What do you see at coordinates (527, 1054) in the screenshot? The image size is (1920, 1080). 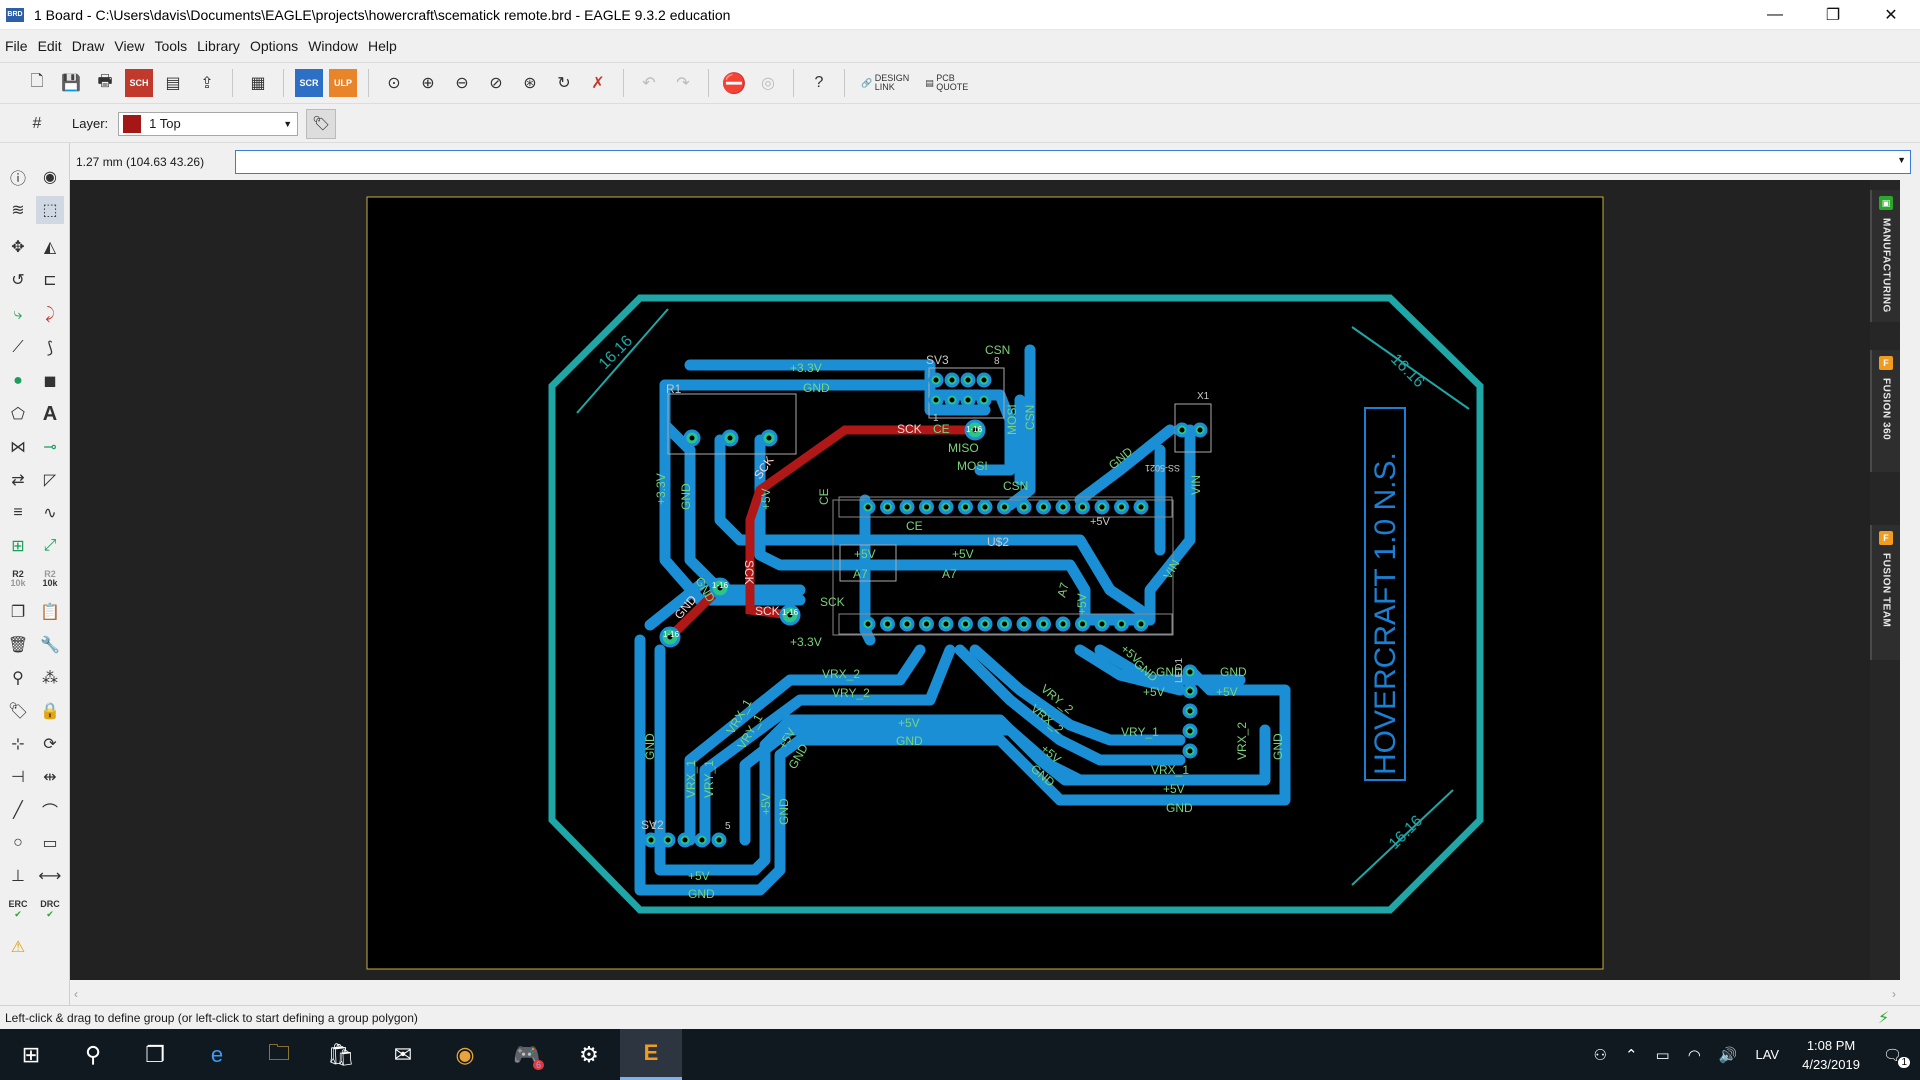 I see `discord-icon: 🎮 6` at bounding box center [527, 1054].